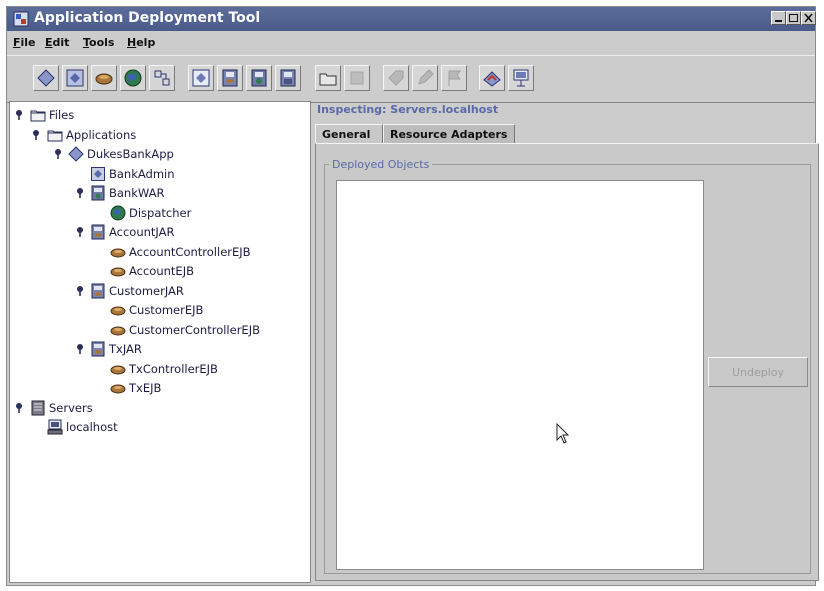 Image resolution: width=824 pixels, height=591 pixels. What do you see at coordinates (158, 213) in the screenshot?
I see `tree-node-dispatcher: Dispatcher` at bounding box center [158, 213].